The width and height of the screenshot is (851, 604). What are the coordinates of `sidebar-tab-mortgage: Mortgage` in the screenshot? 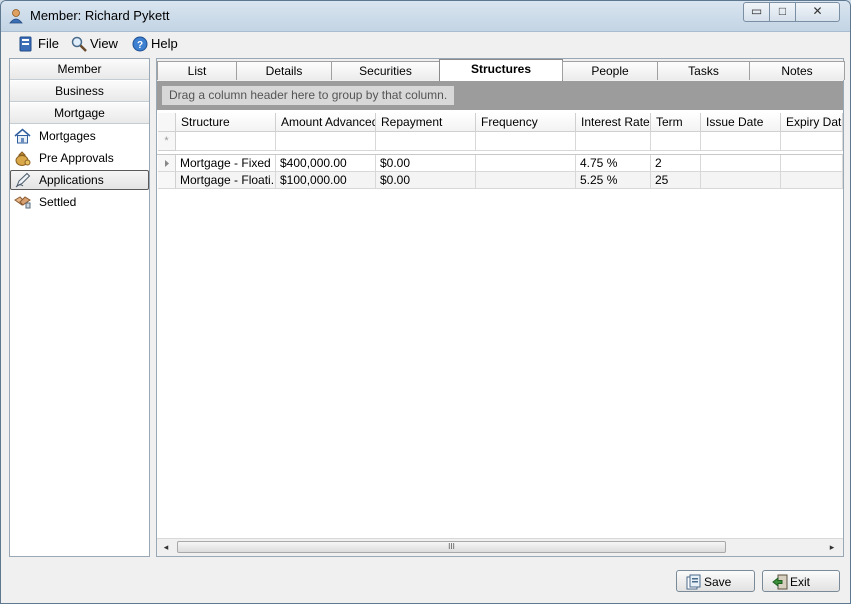 It's located at (79, 113).